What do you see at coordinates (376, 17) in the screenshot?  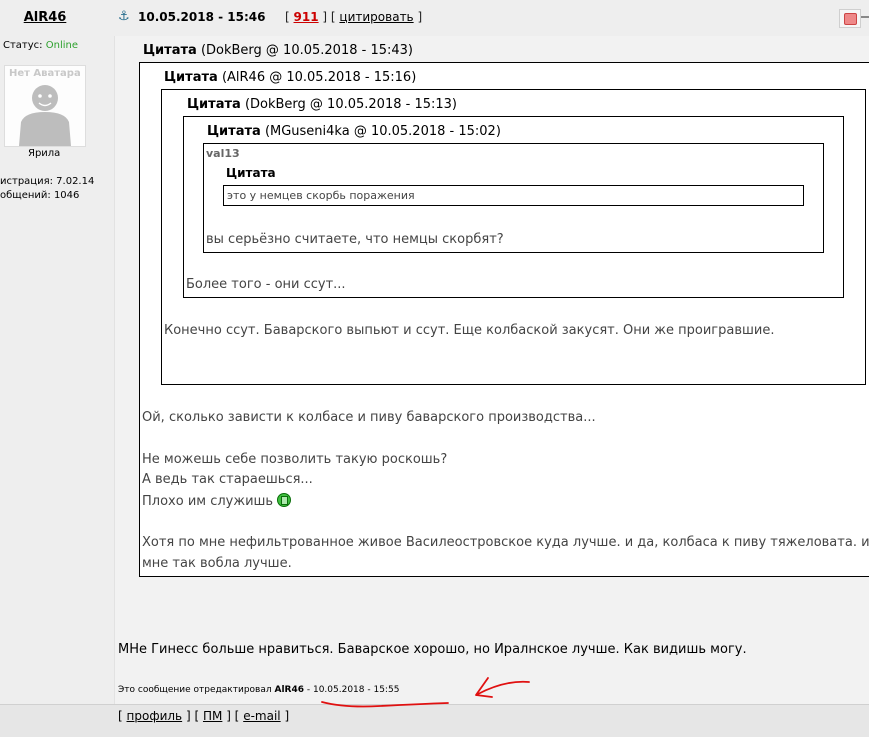 I see `quote-link: цитировать` at bounding box center [376, 17].